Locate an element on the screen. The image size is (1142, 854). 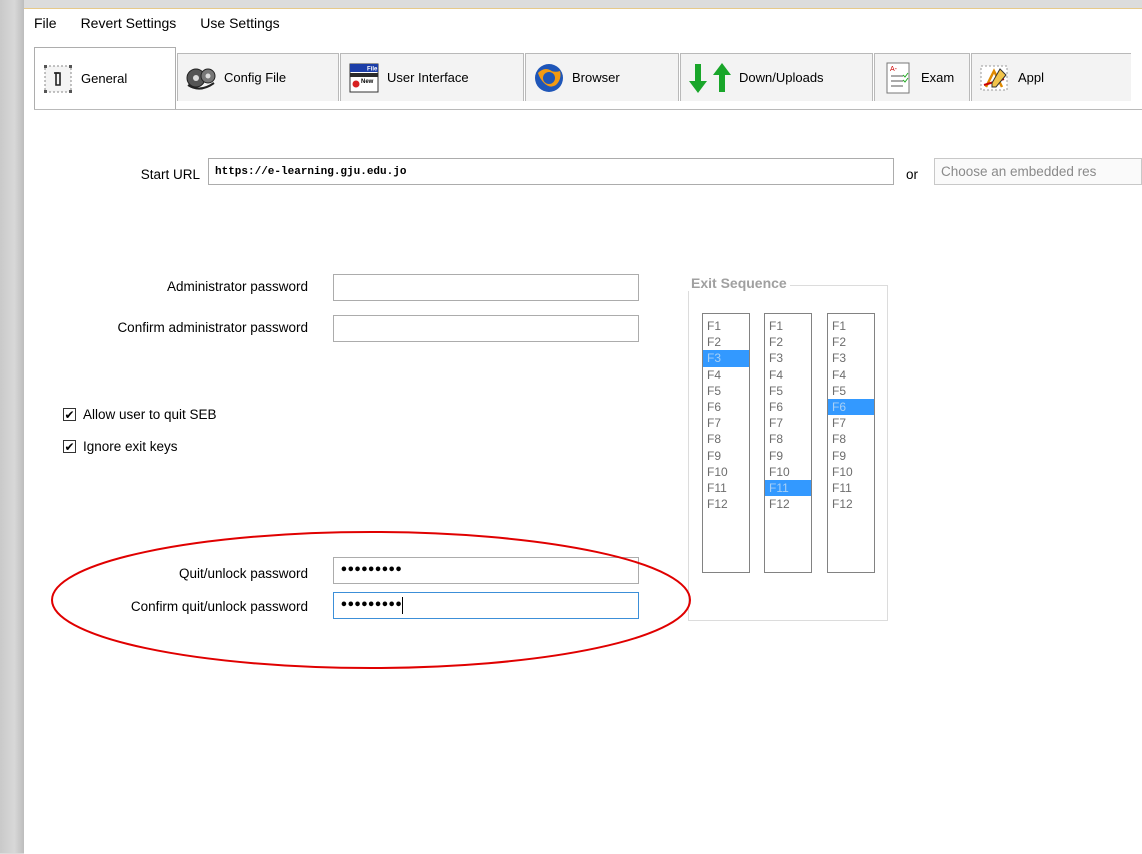
exit-key-list-3: F1 F2 F3 F4 F5 F6 F7 F8 F9 F10 F11 F12 is located at coordinates (851, 443).